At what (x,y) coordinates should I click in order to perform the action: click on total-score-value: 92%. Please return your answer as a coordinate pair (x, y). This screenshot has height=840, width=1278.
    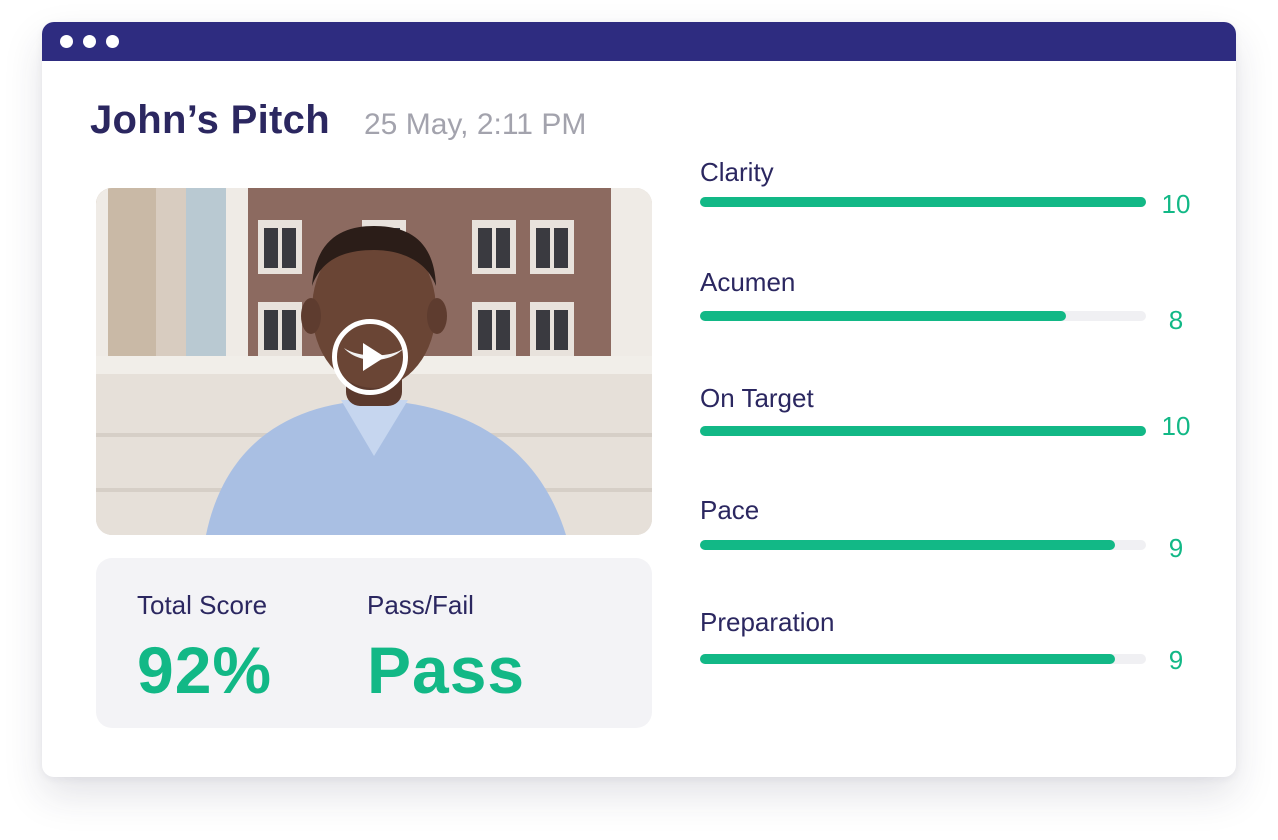
    Looking at the image, I should click on (205, 670).